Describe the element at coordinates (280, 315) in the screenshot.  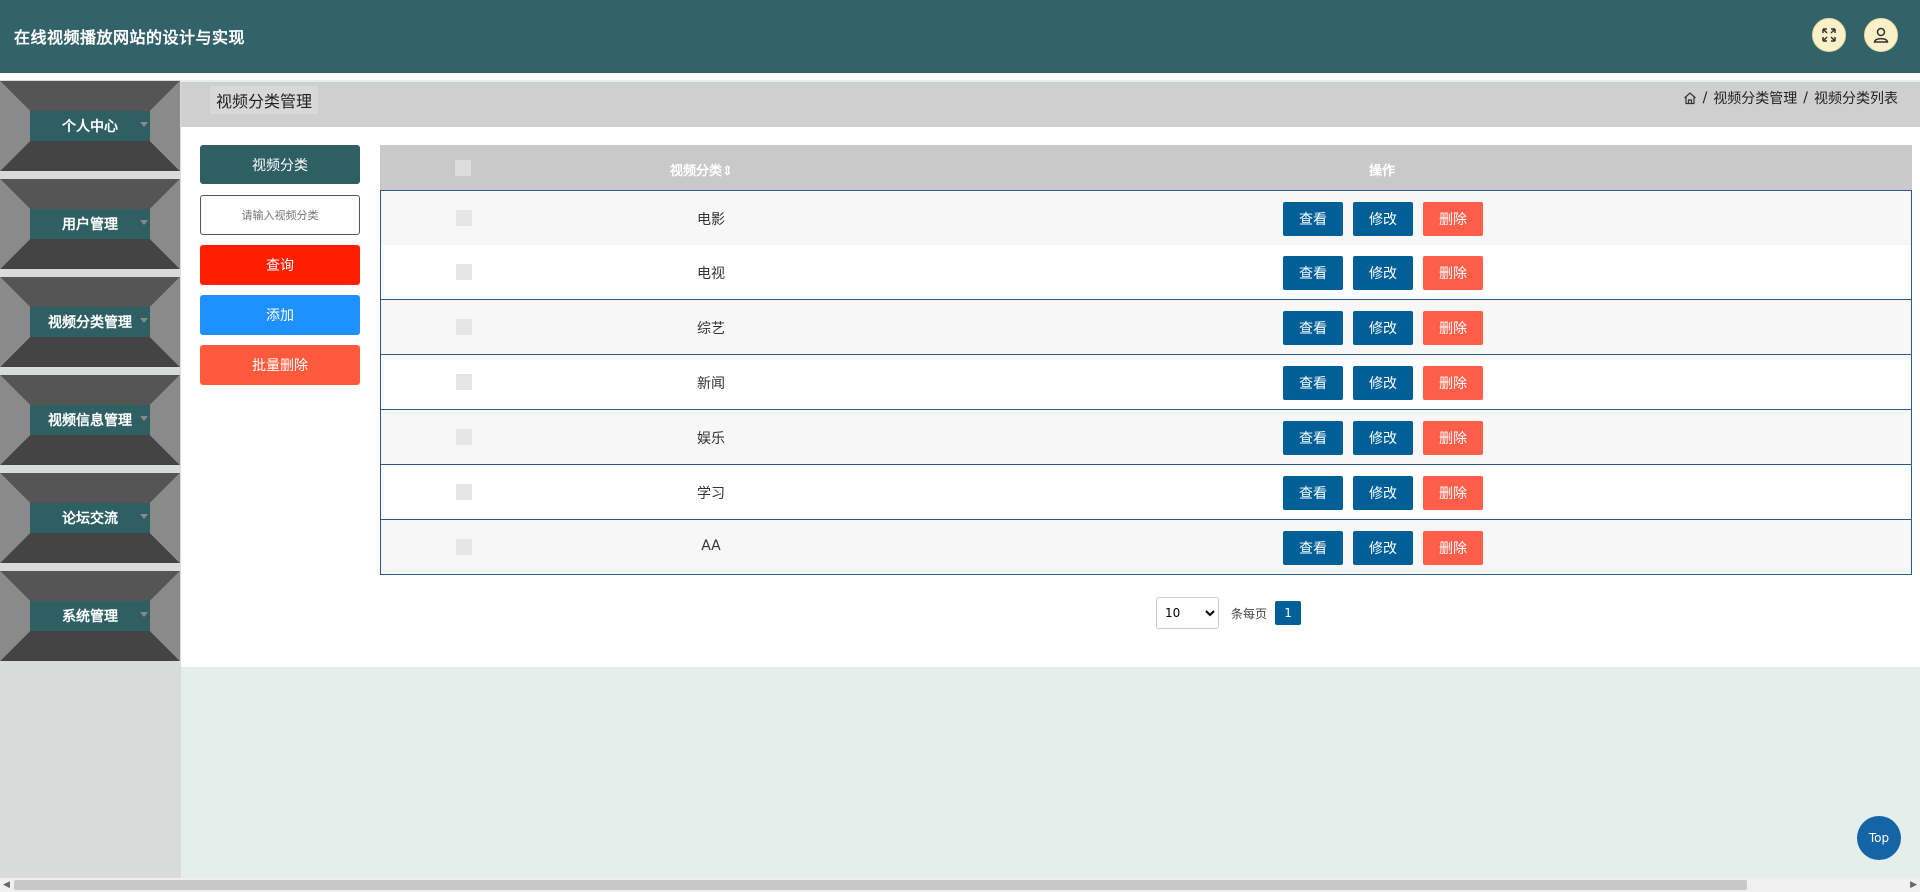
I see `add-button: 添加` at that location.